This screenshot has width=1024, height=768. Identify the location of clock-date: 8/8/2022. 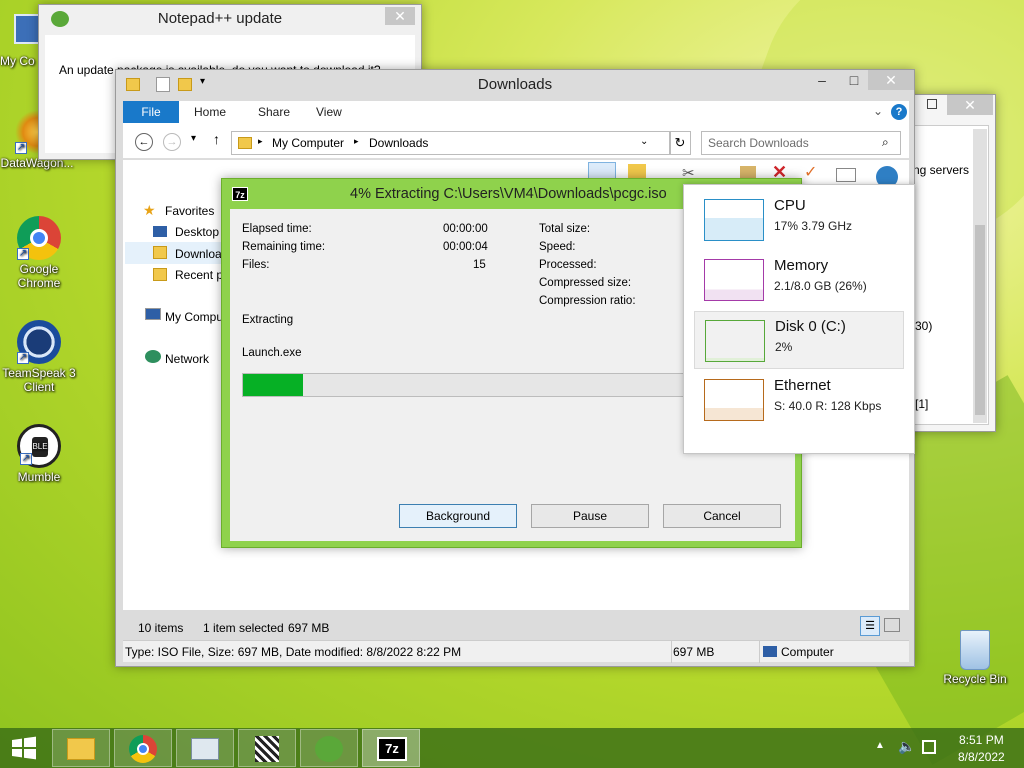
(981, 757).